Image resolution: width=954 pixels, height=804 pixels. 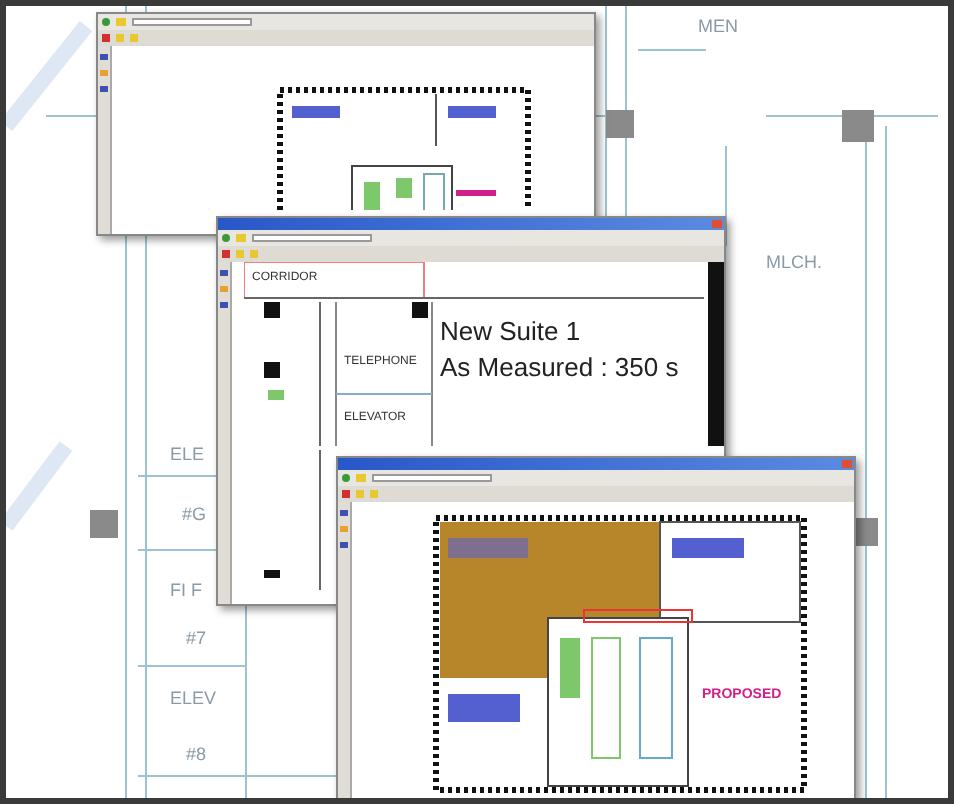 I want to click on room-label: MEN, so click(x=718, y=27).